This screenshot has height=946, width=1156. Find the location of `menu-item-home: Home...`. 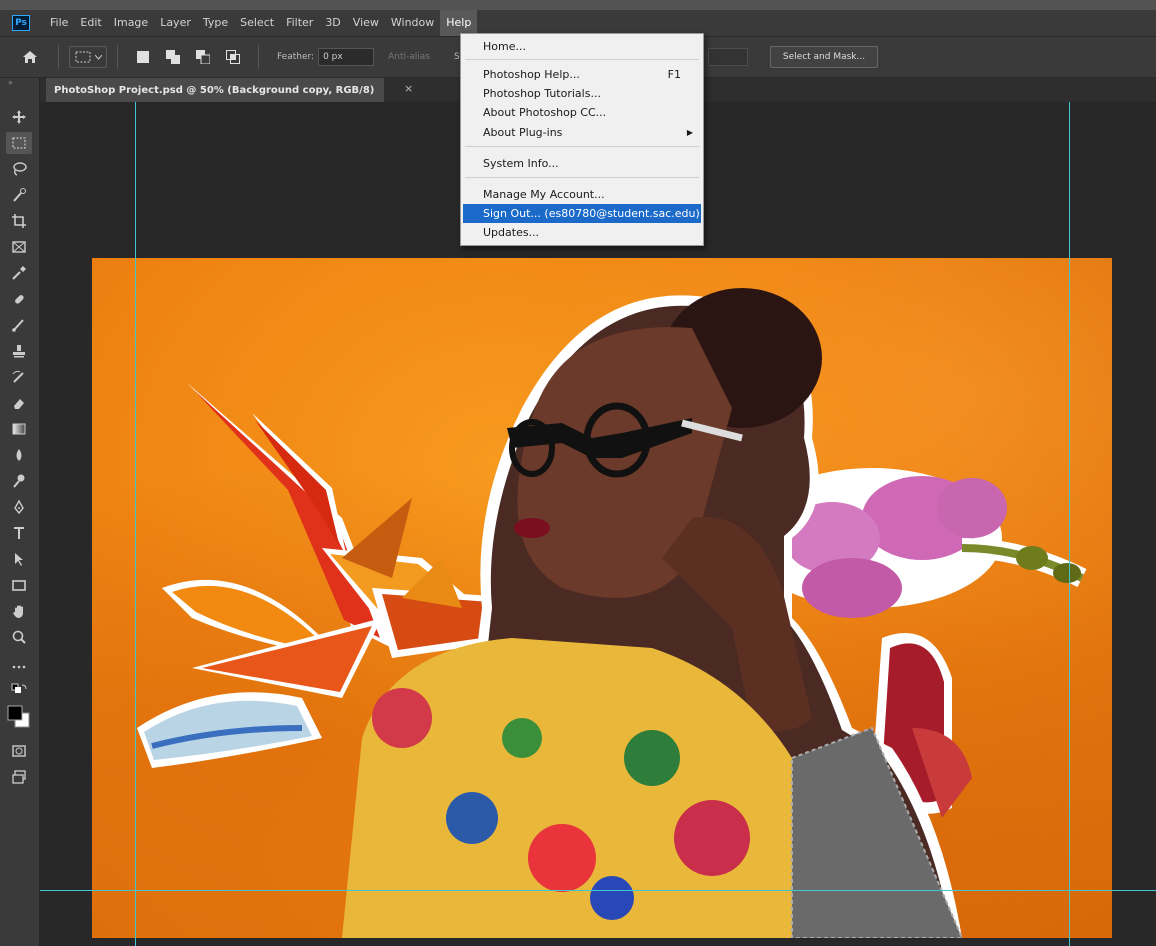

menu-item-home: Home... is located at coordinates (582, 46).